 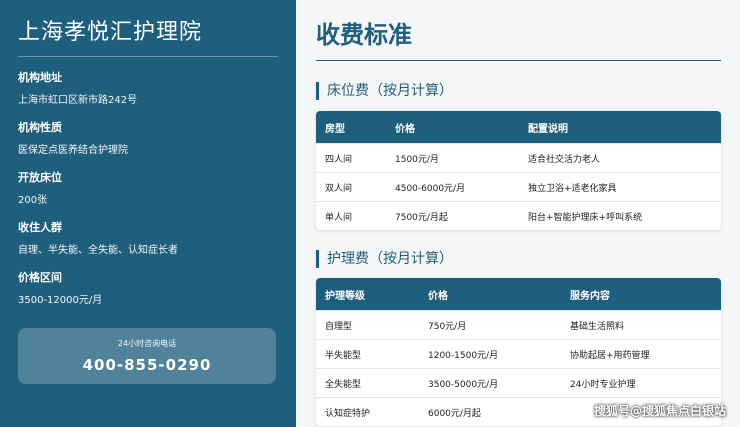 What do you see at coordinates (454, 413) in the screenshot?
I see `table-cell: 6000元/月起` at bounding box center [454, 413].